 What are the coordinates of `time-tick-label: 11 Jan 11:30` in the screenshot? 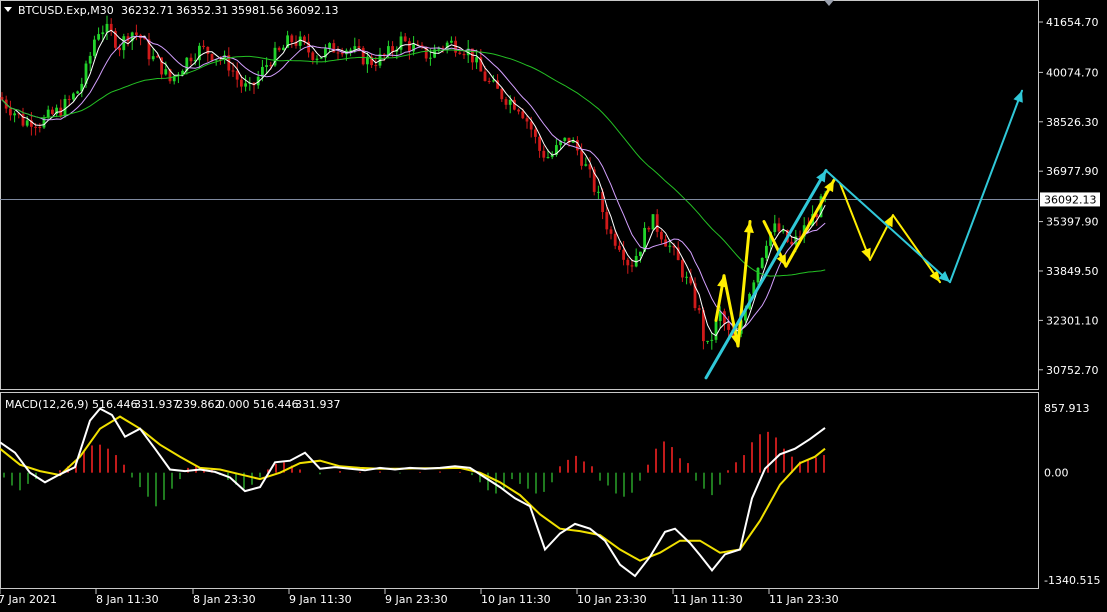 It's located at (708, 599).